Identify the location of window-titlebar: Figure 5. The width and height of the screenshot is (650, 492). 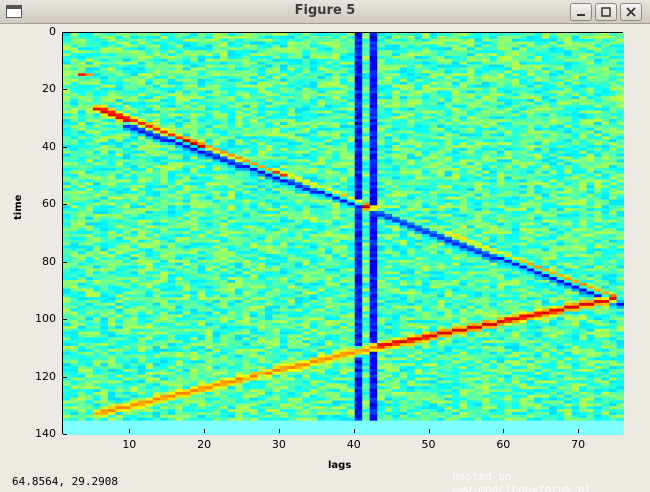
(325, 12).